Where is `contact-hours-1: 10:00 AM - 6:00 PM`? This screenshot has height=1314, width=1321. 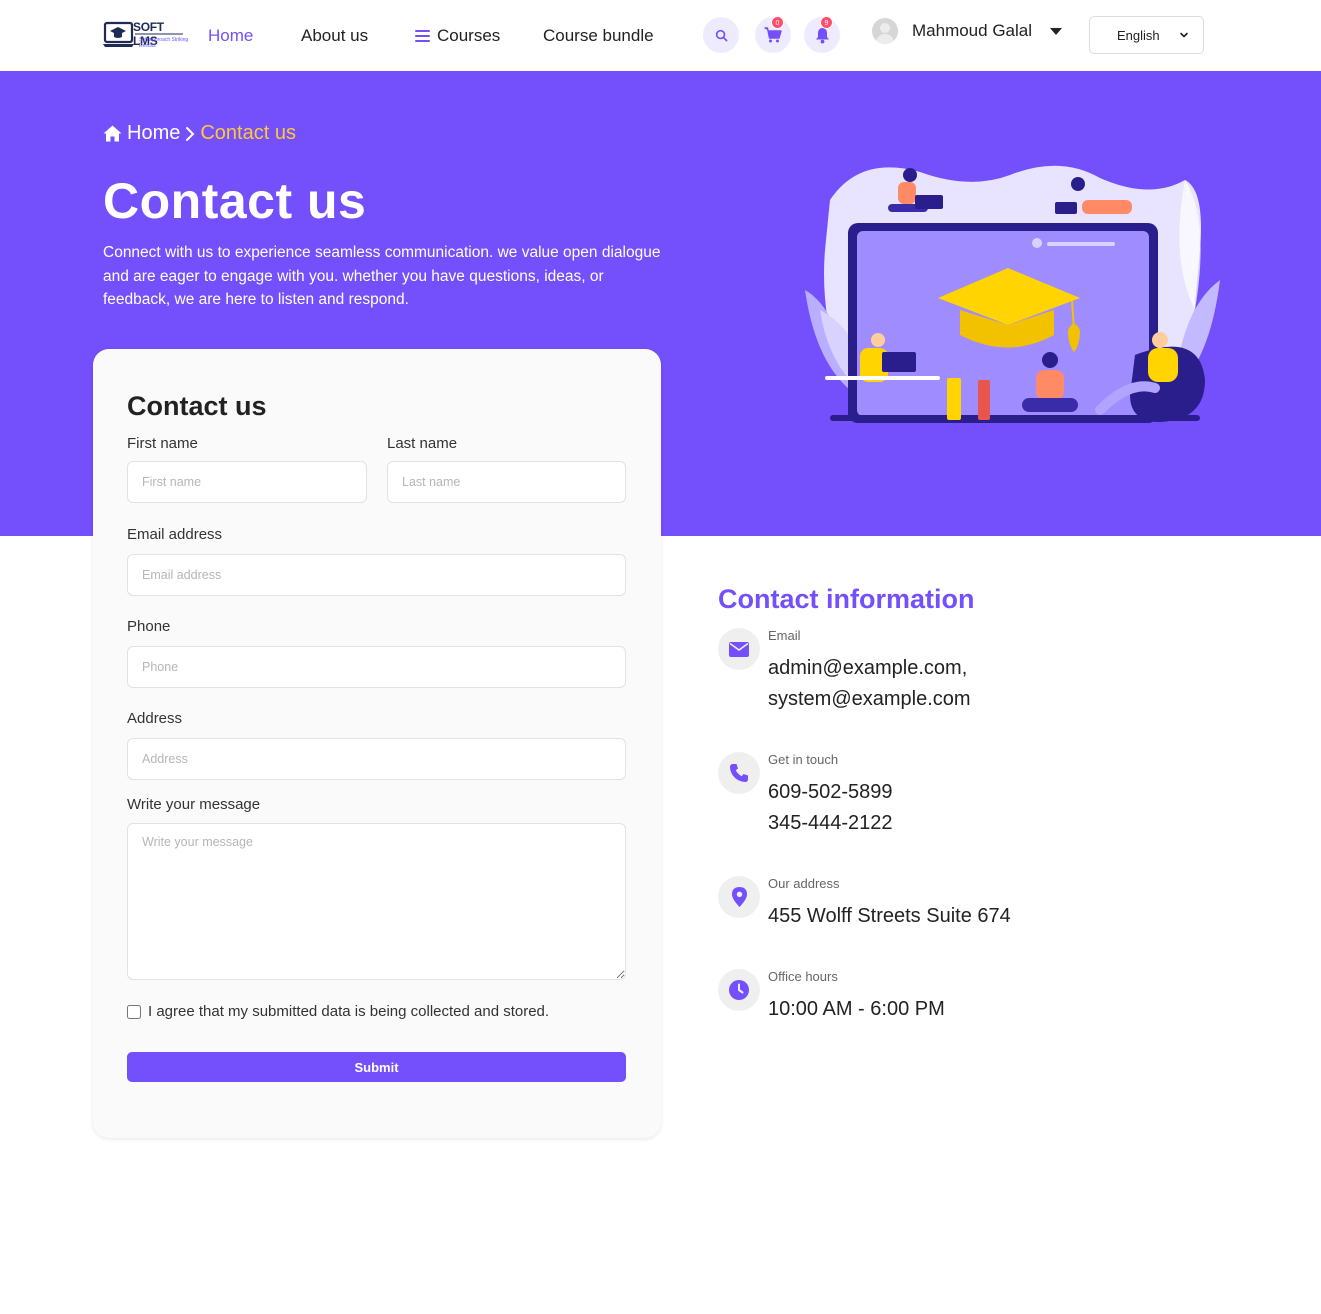 contact-hours-1: 10:00 AM - 6:00 PM is located at coordinates (856, 1009).